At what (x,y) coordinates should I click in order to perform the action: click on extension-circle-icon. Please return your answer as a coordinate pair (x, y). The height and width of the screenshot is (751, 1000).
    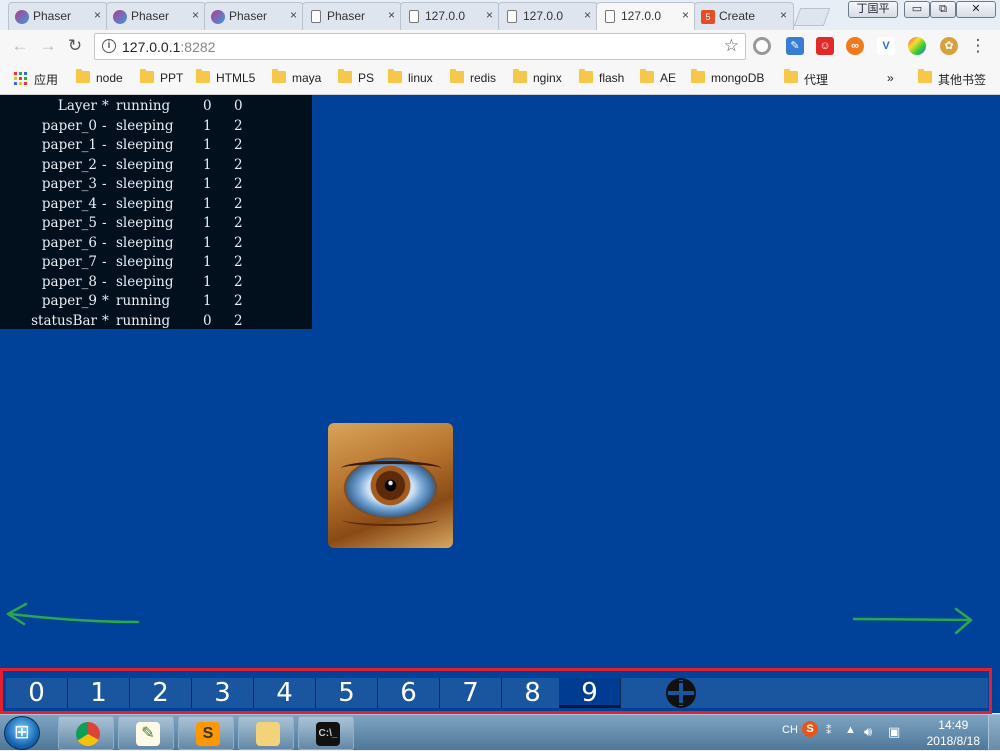
    Looking at the image, I should click on (762, 46).